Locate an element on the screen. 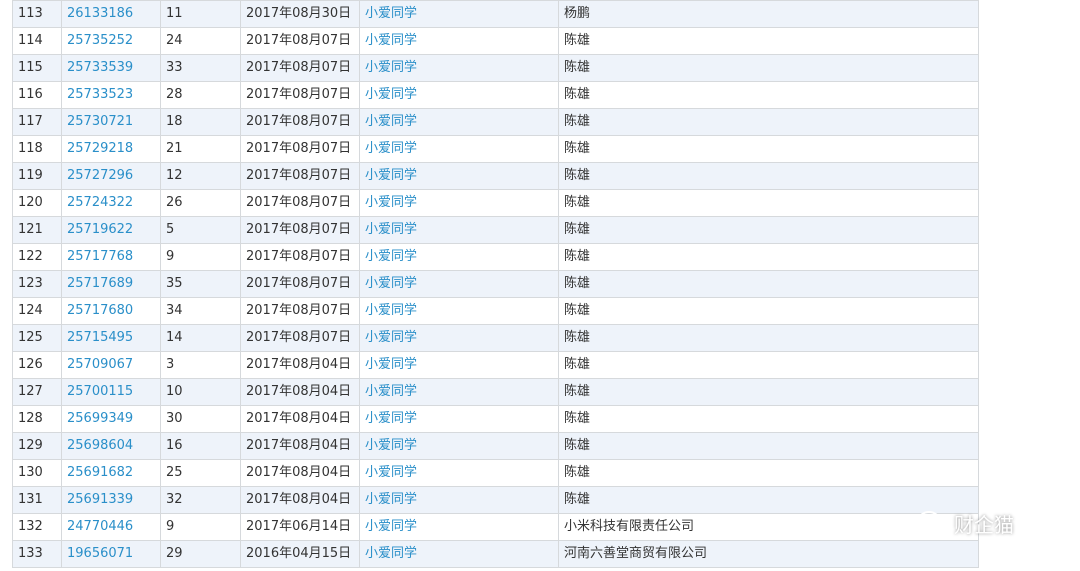 The height and width of the screenshot is (571, 1080). table-row: 126 25709067 3 2017年08月04日 小爱同学 陈雄 is located at coordinates (495, 365).